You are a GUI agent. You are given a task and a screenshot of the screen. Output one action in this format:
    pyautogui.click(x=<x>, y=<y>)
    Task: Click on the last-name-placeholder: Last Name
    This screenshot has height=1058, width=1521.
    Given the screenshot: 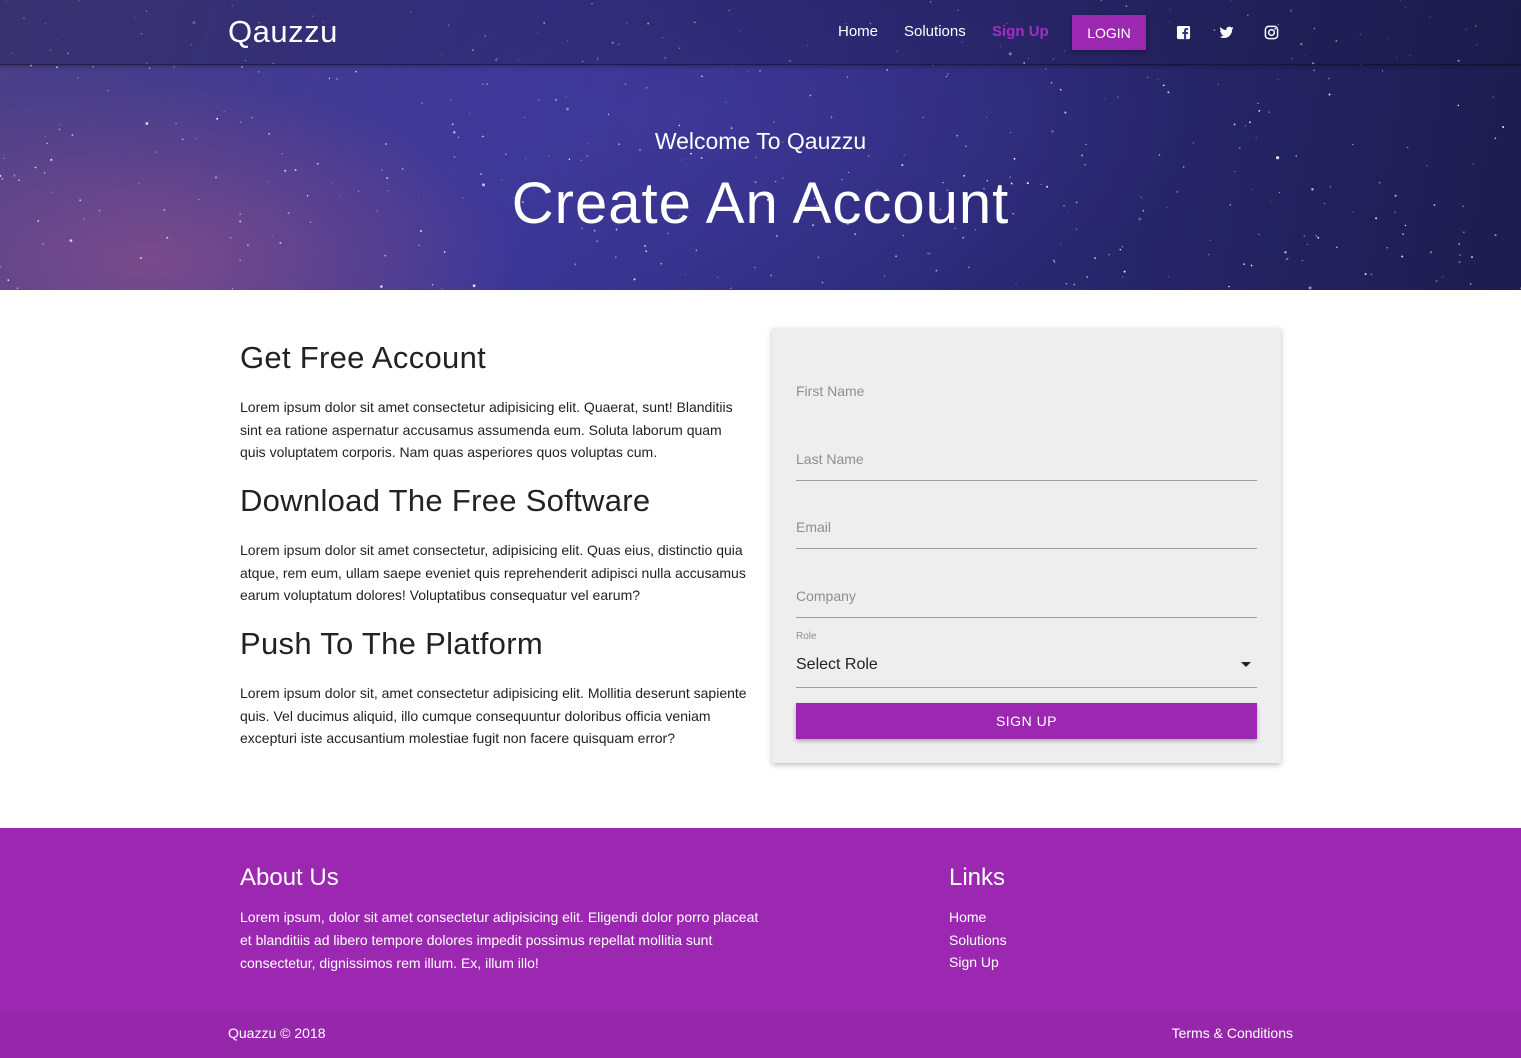 What is the action you would take?
    pyautogui.click(x=830, y=459)
    